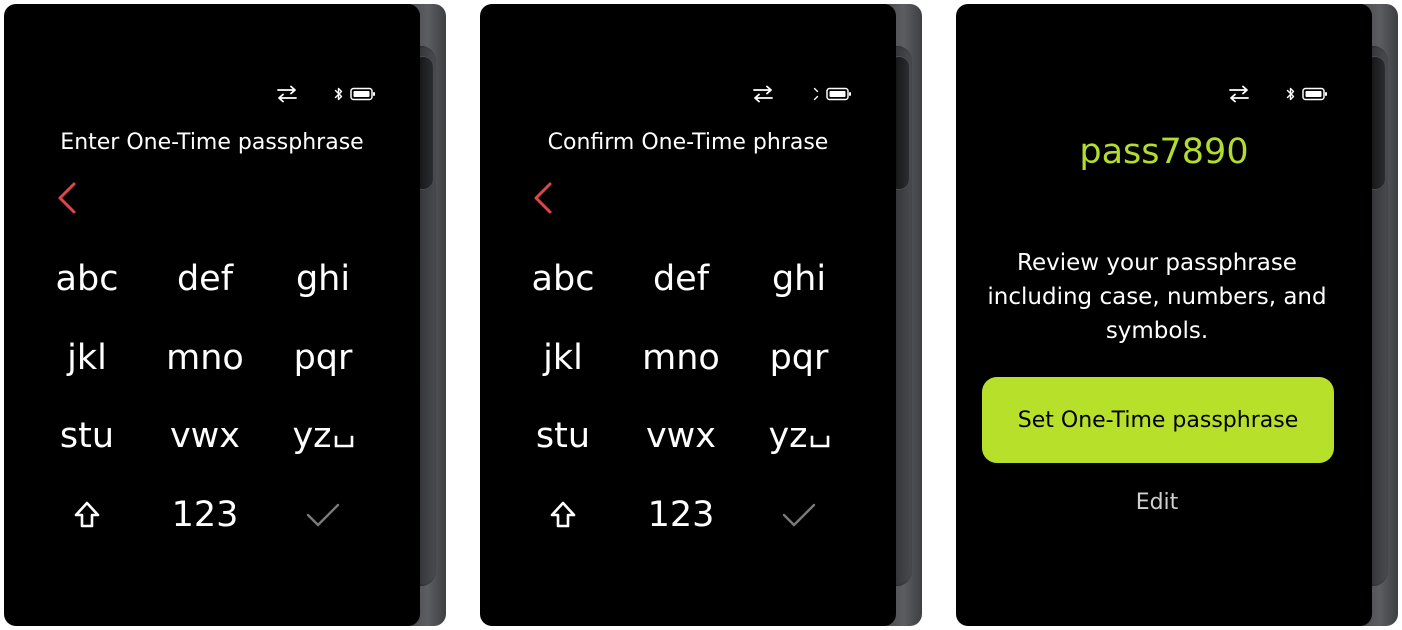  What do you see at coordinates (1157, 502) in the screenshot?
I see `edit-button: Edit` at bounding box center [1157, 502].